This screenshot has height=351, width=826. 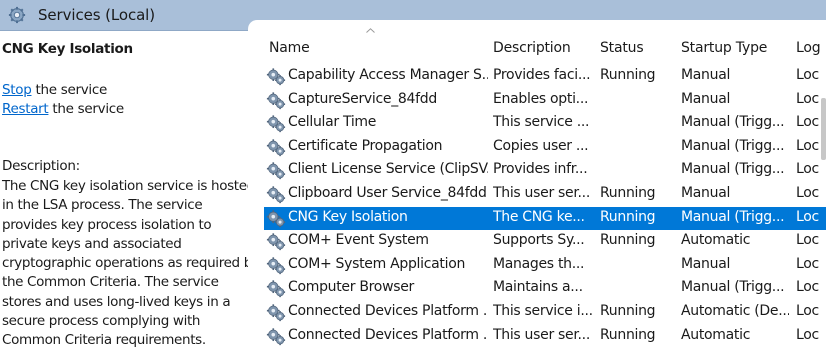 I want to click on cell-name: Cellular Time, so click(x=332, y=122).